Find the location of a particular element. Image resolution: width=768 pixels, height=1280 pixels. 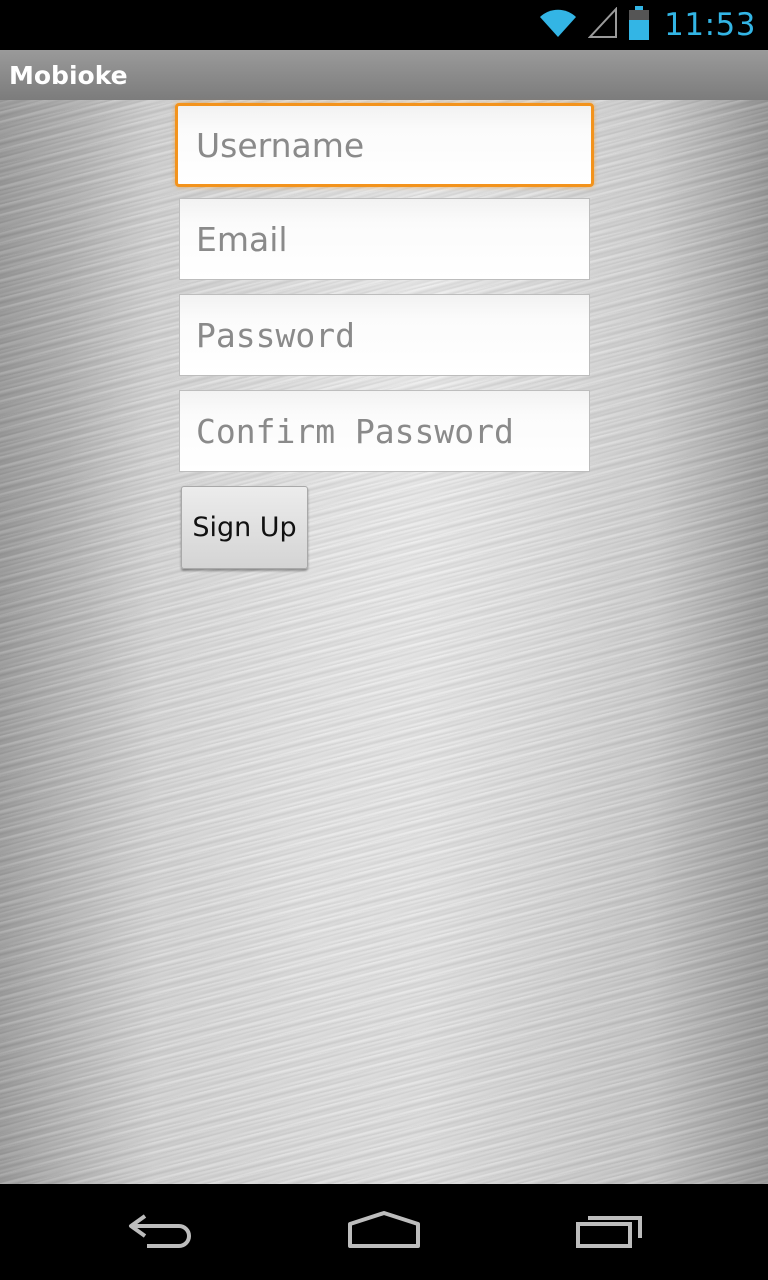

password-field is located at coordinates (384, 335).